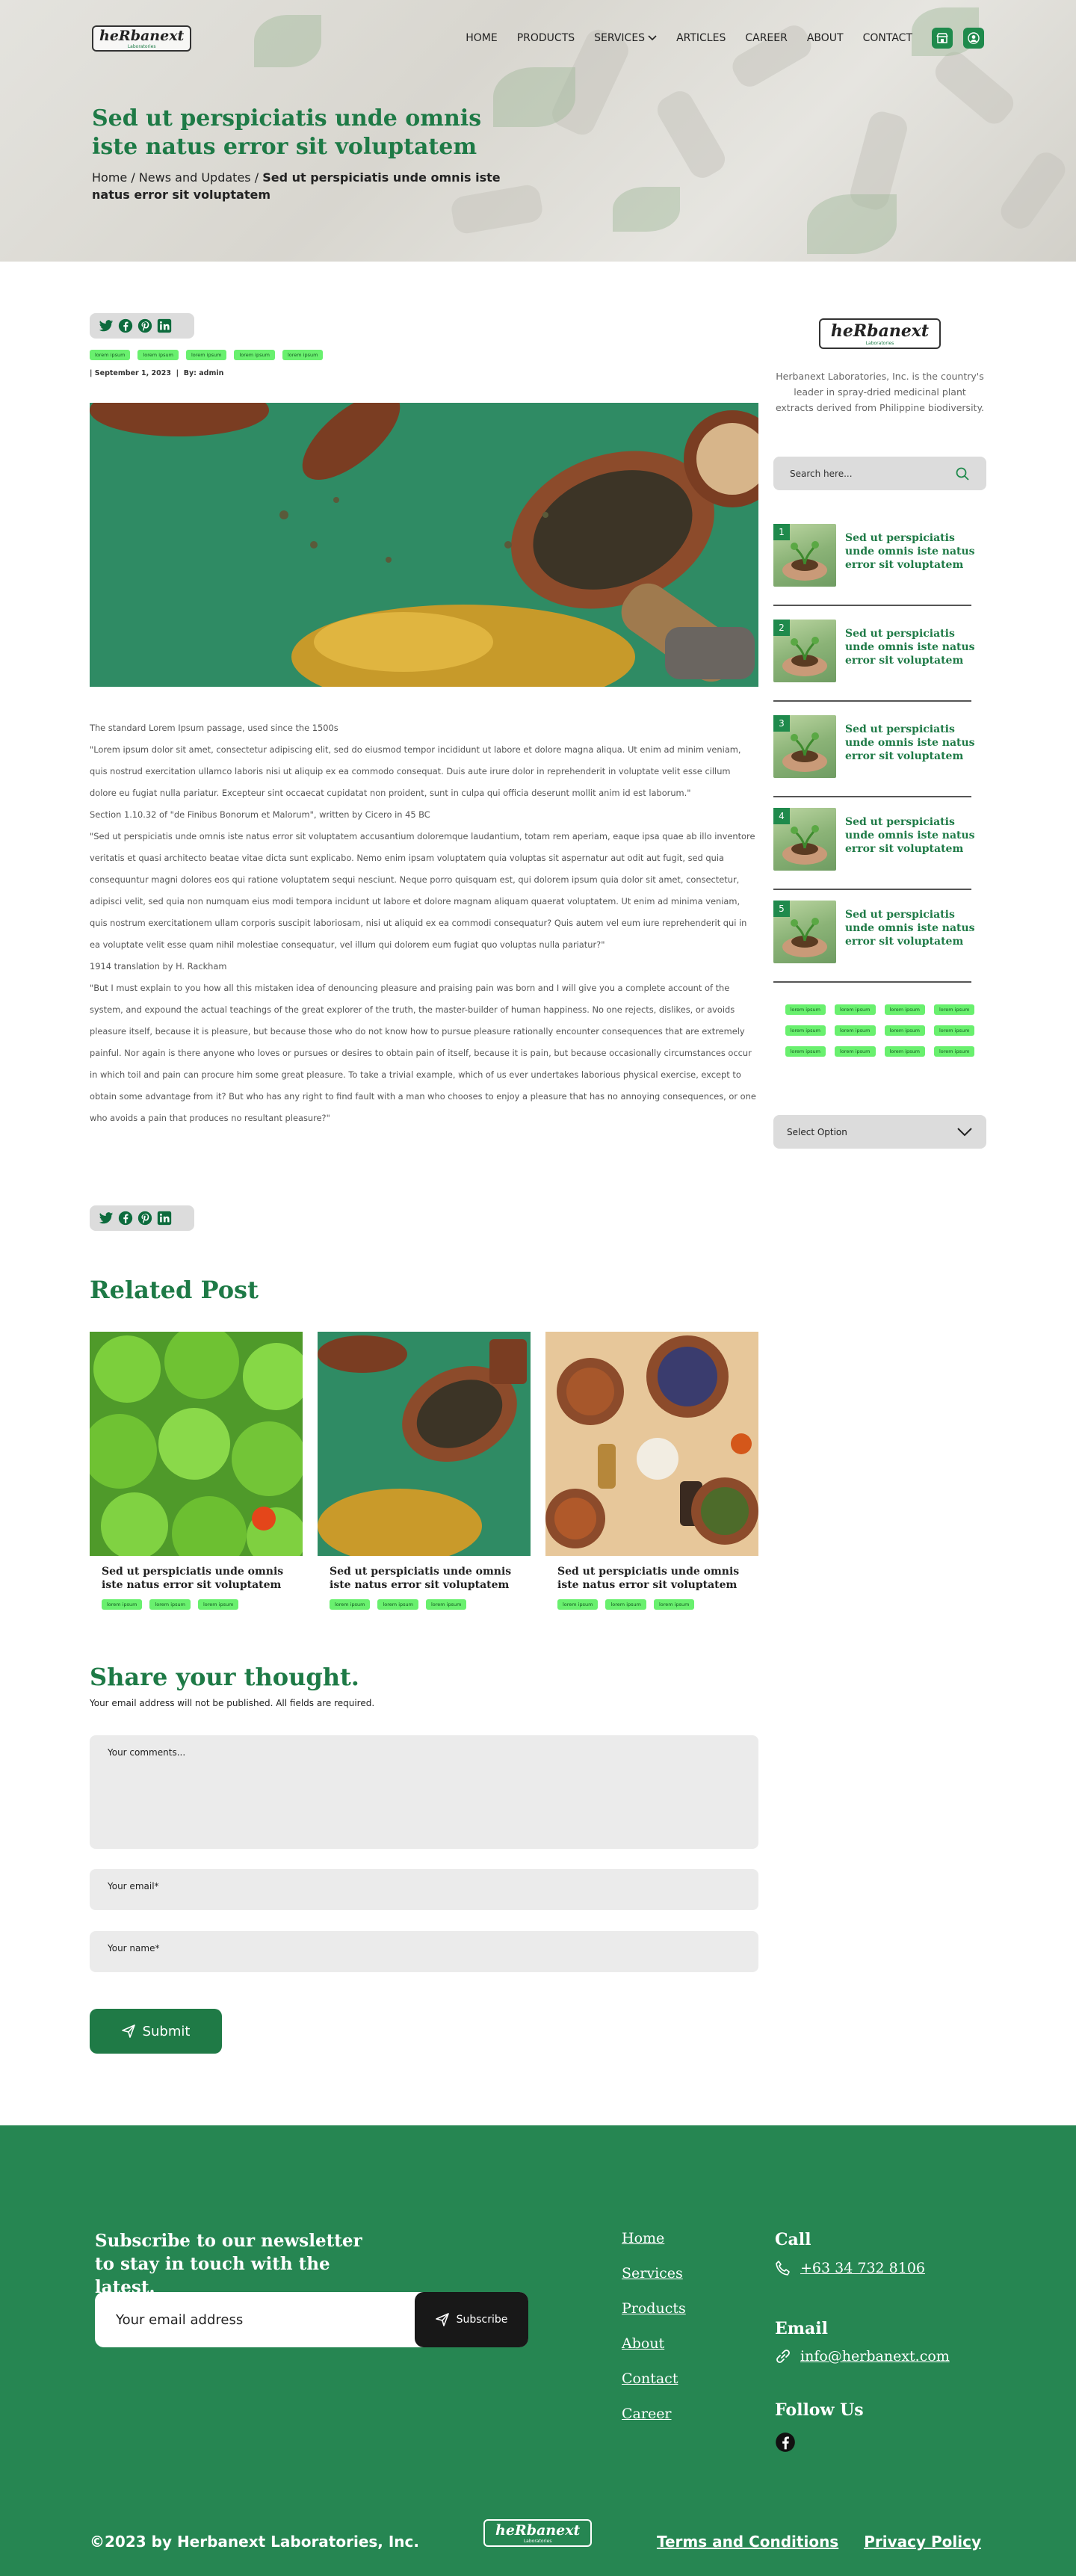 The image size is (1076, 2576). Describe the element at coordinates (888, 38) in the screenshot. I see `nav-item-contact: CONTACT` at that location.